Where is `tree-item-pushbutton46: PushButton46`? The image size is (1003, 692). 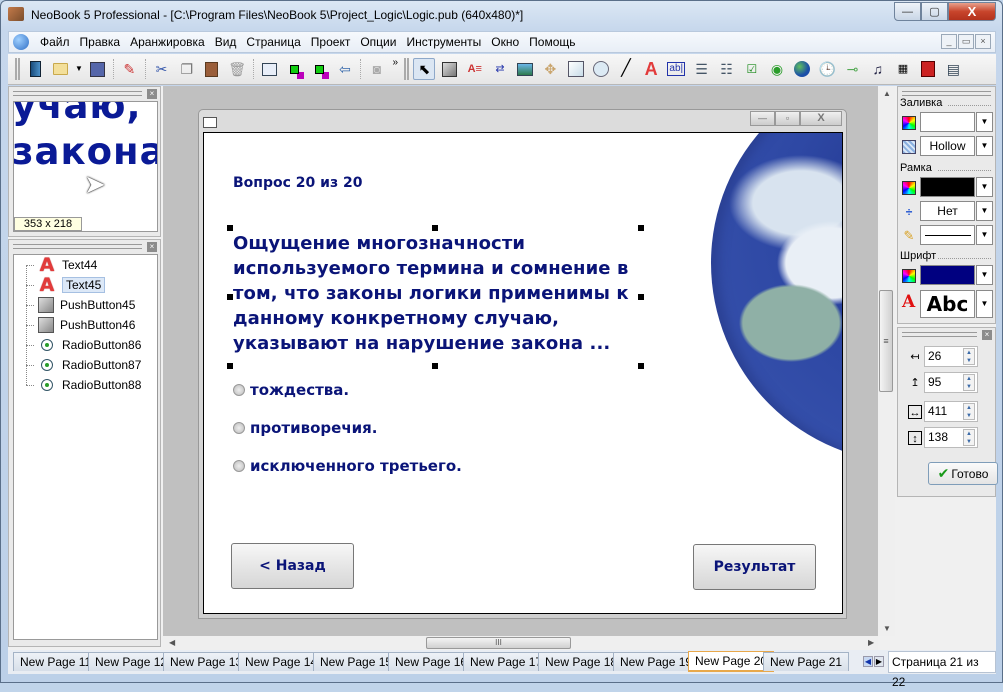 tree-item-pushbutton46: PushButton46 is located at coordinates (80, 325).